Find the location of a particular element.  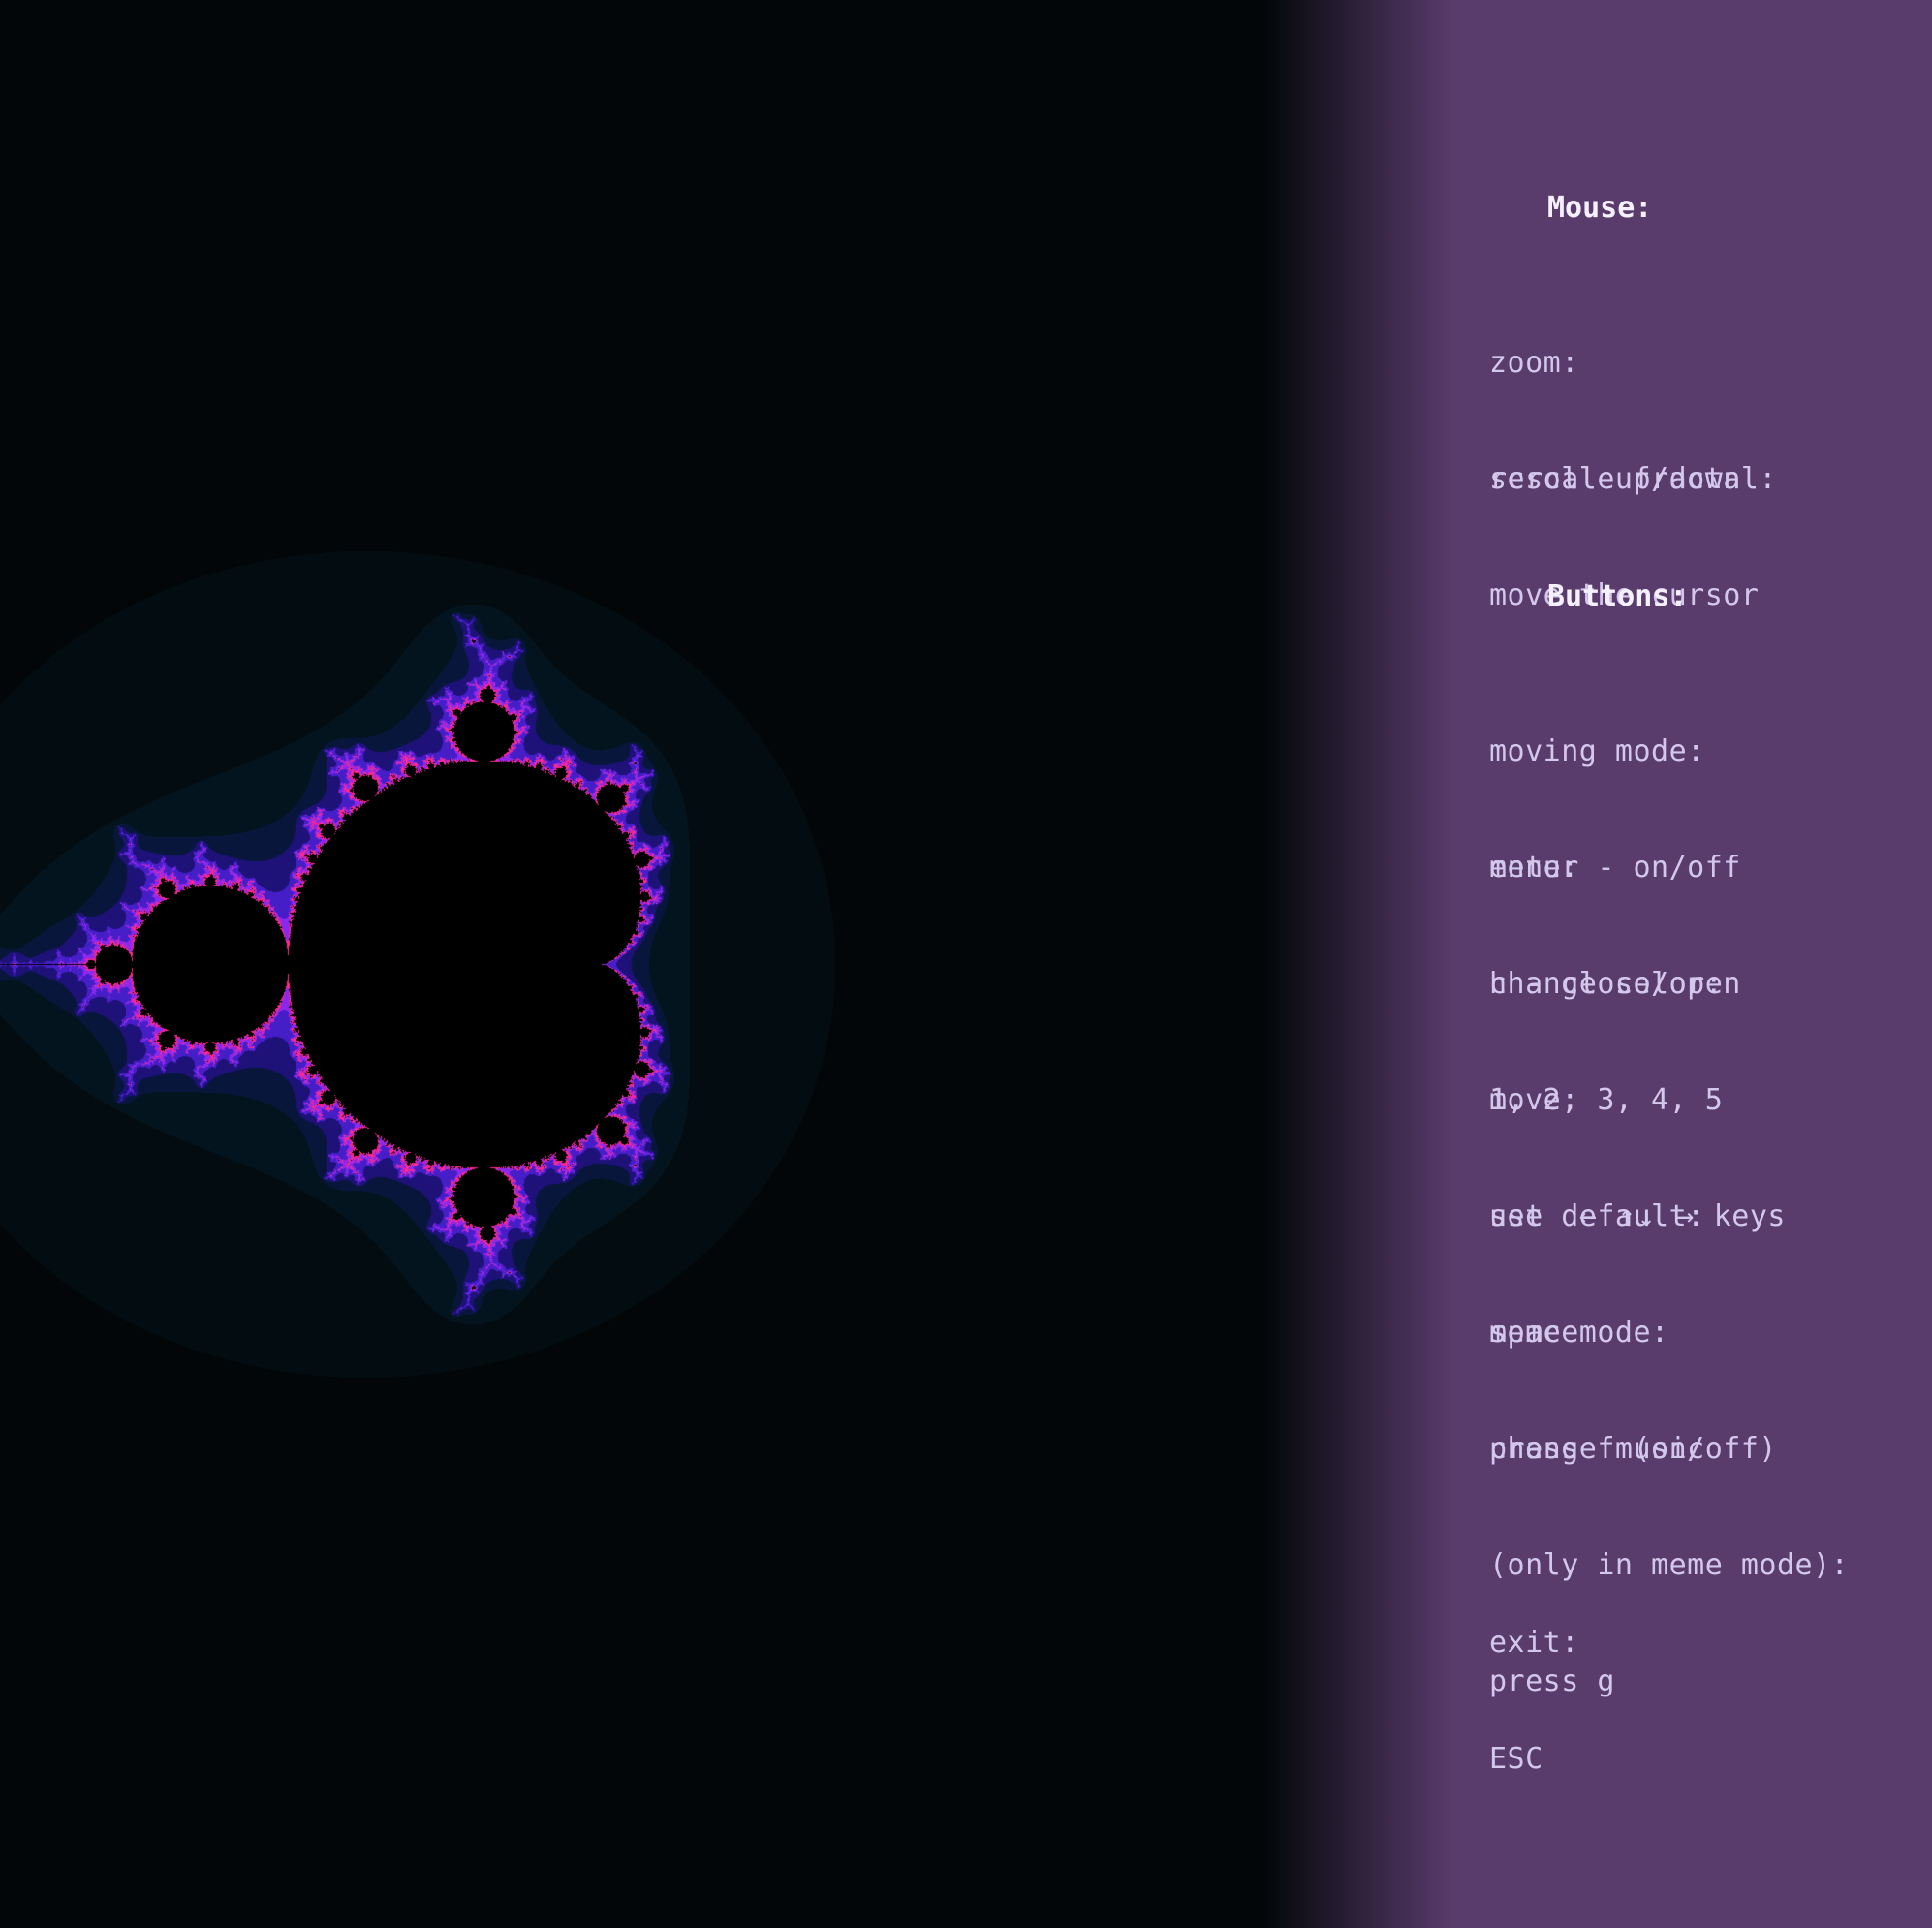

move-suffix: keys is located at coordinates (1749, 1216).